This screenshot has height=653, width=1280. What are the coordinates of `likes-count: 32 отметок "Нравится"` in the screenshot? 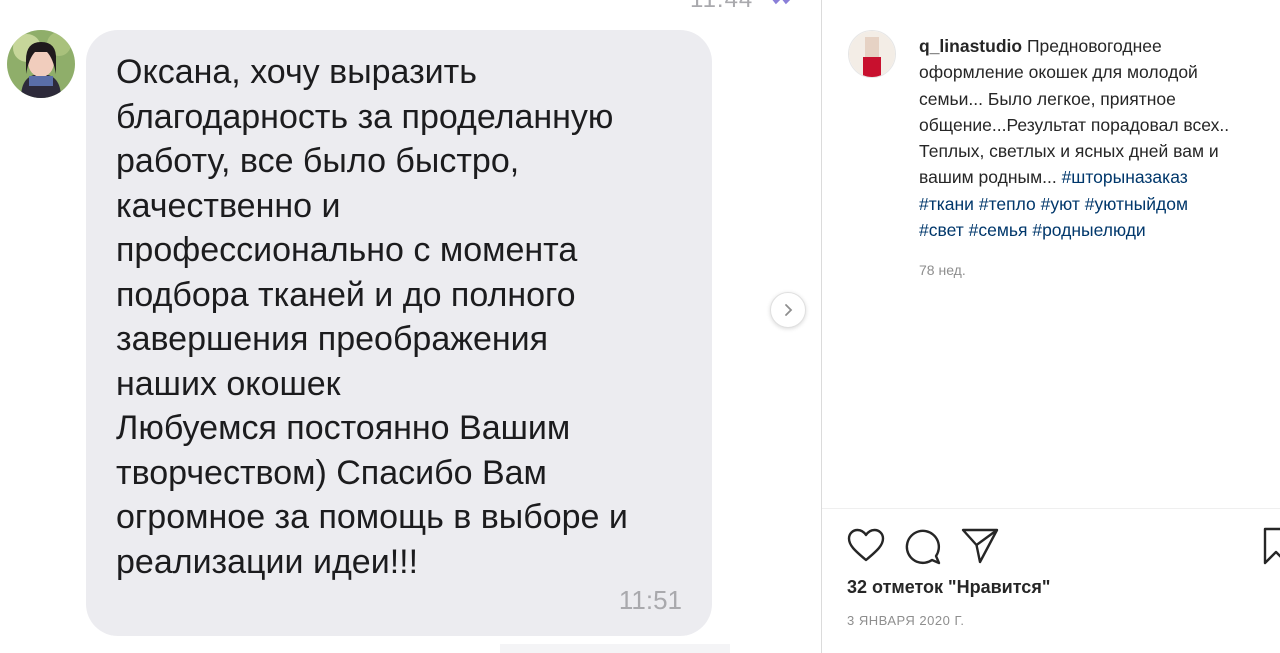 It's located at (948, 587).